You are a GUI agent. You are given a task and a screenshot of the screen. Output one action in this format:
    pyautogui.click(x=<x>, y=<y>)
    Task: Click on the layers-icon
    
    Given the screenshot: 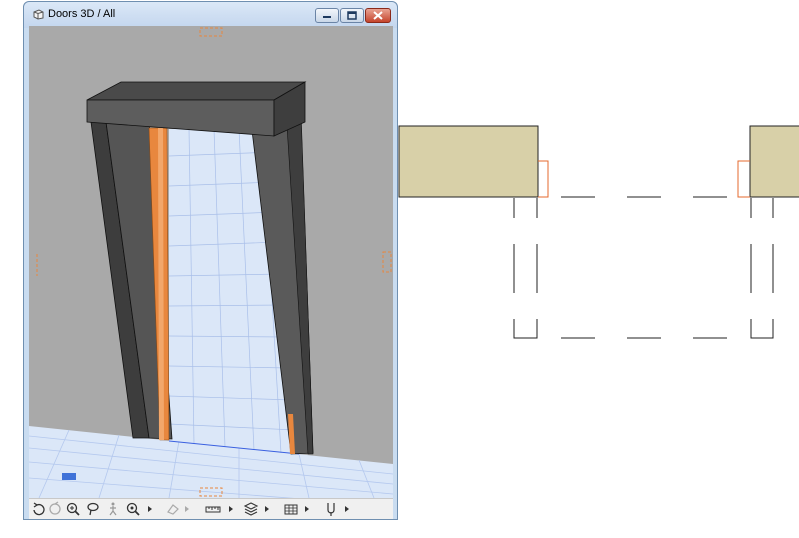 What is the action you would take?
    pyautogui.click(x=251, y=509)
    